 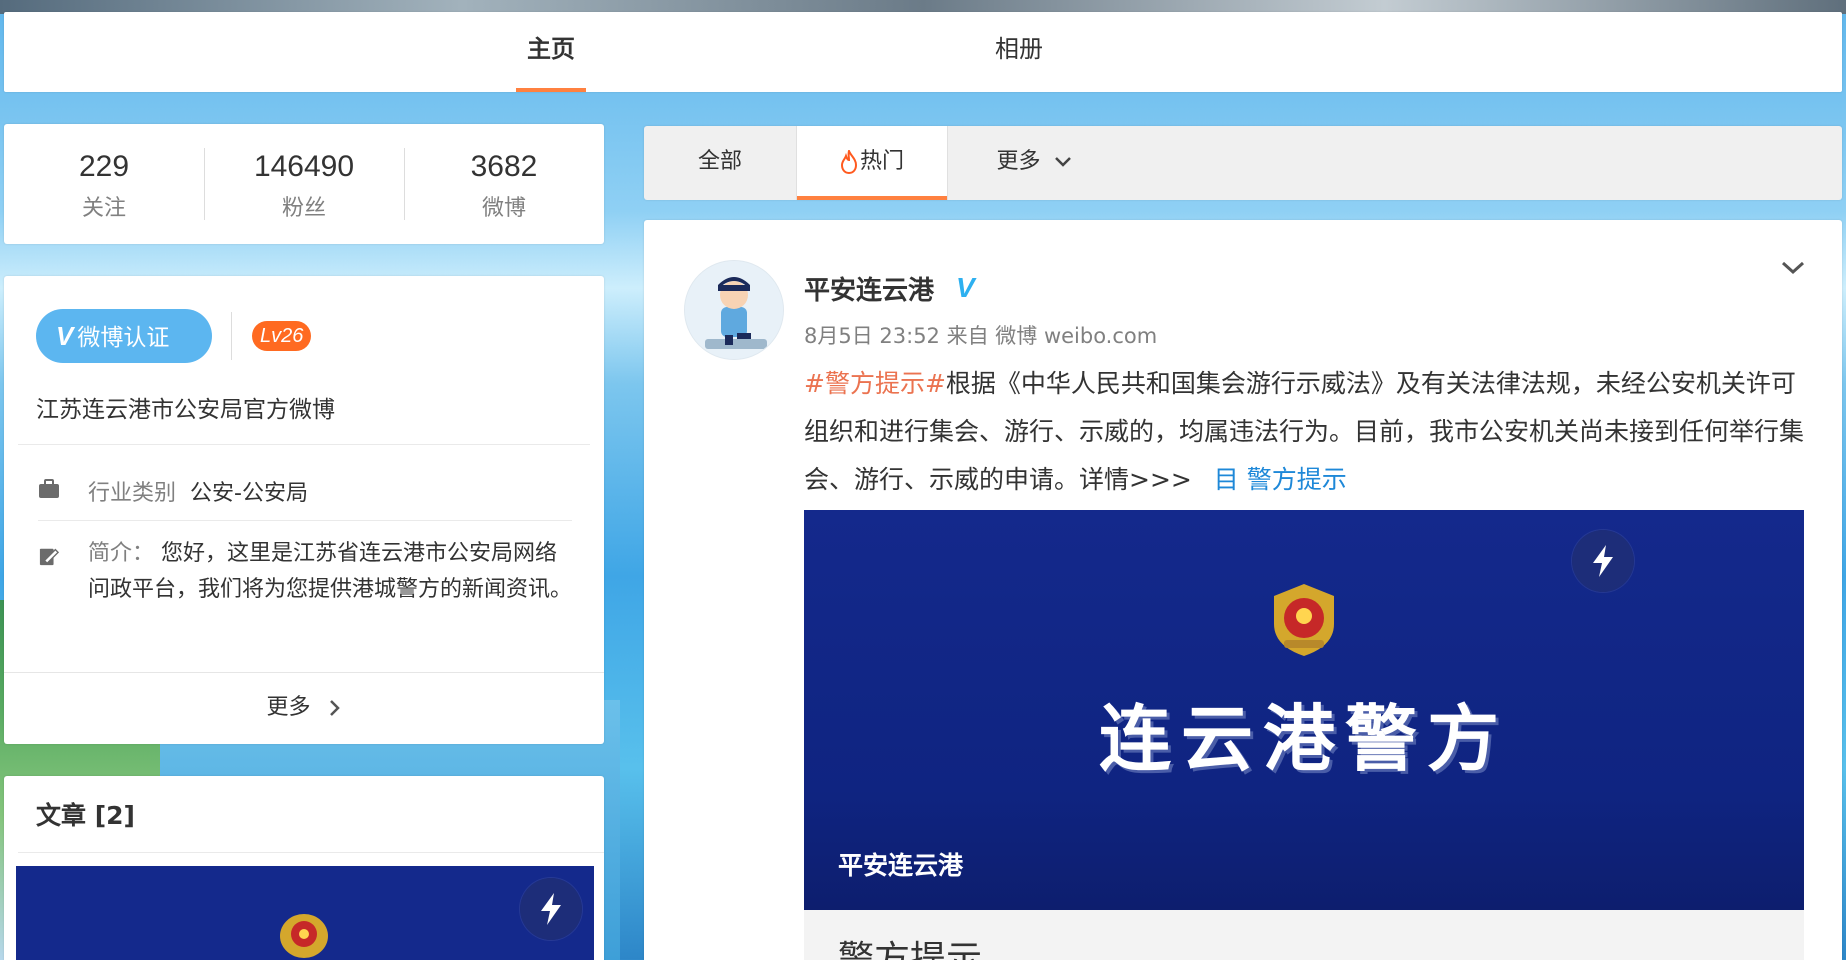 I want to click on linked-article-title: 警方提示, so click(x=910, y=949).